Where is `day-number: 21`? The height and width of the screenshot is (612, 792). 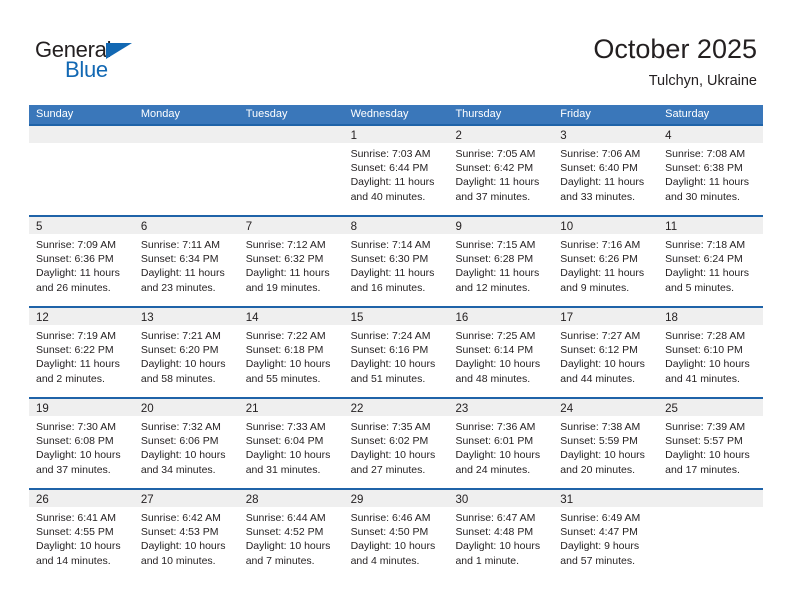
day-number: 21 is located at coordinates (252, 409).